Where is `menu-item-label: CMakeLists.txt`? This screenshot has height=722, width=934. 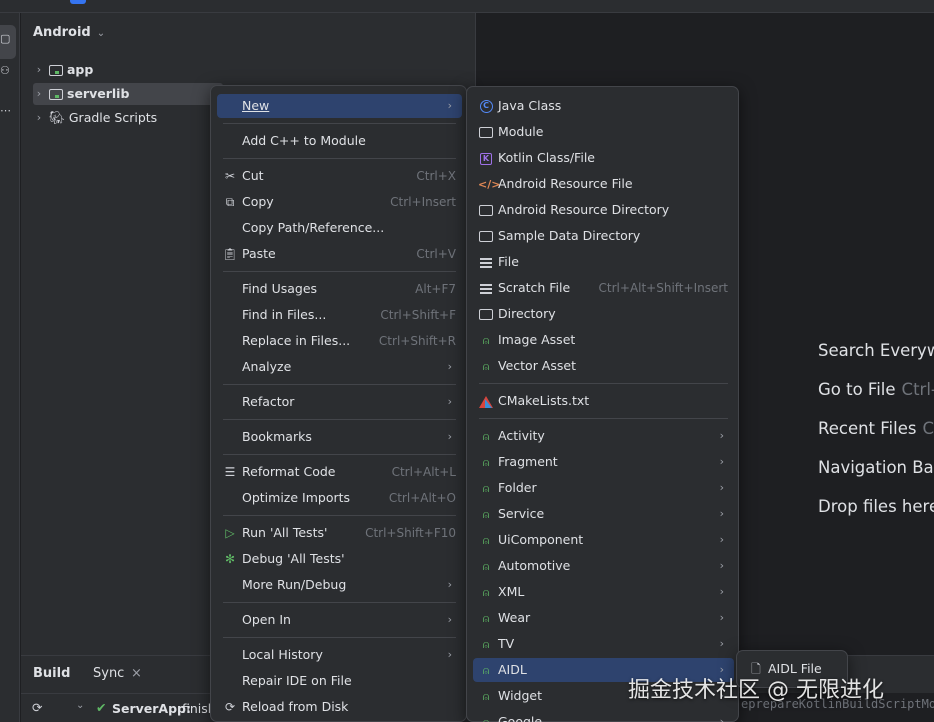
menu-item-label: CMakeLists.txt is located at coordinates (544, 400).